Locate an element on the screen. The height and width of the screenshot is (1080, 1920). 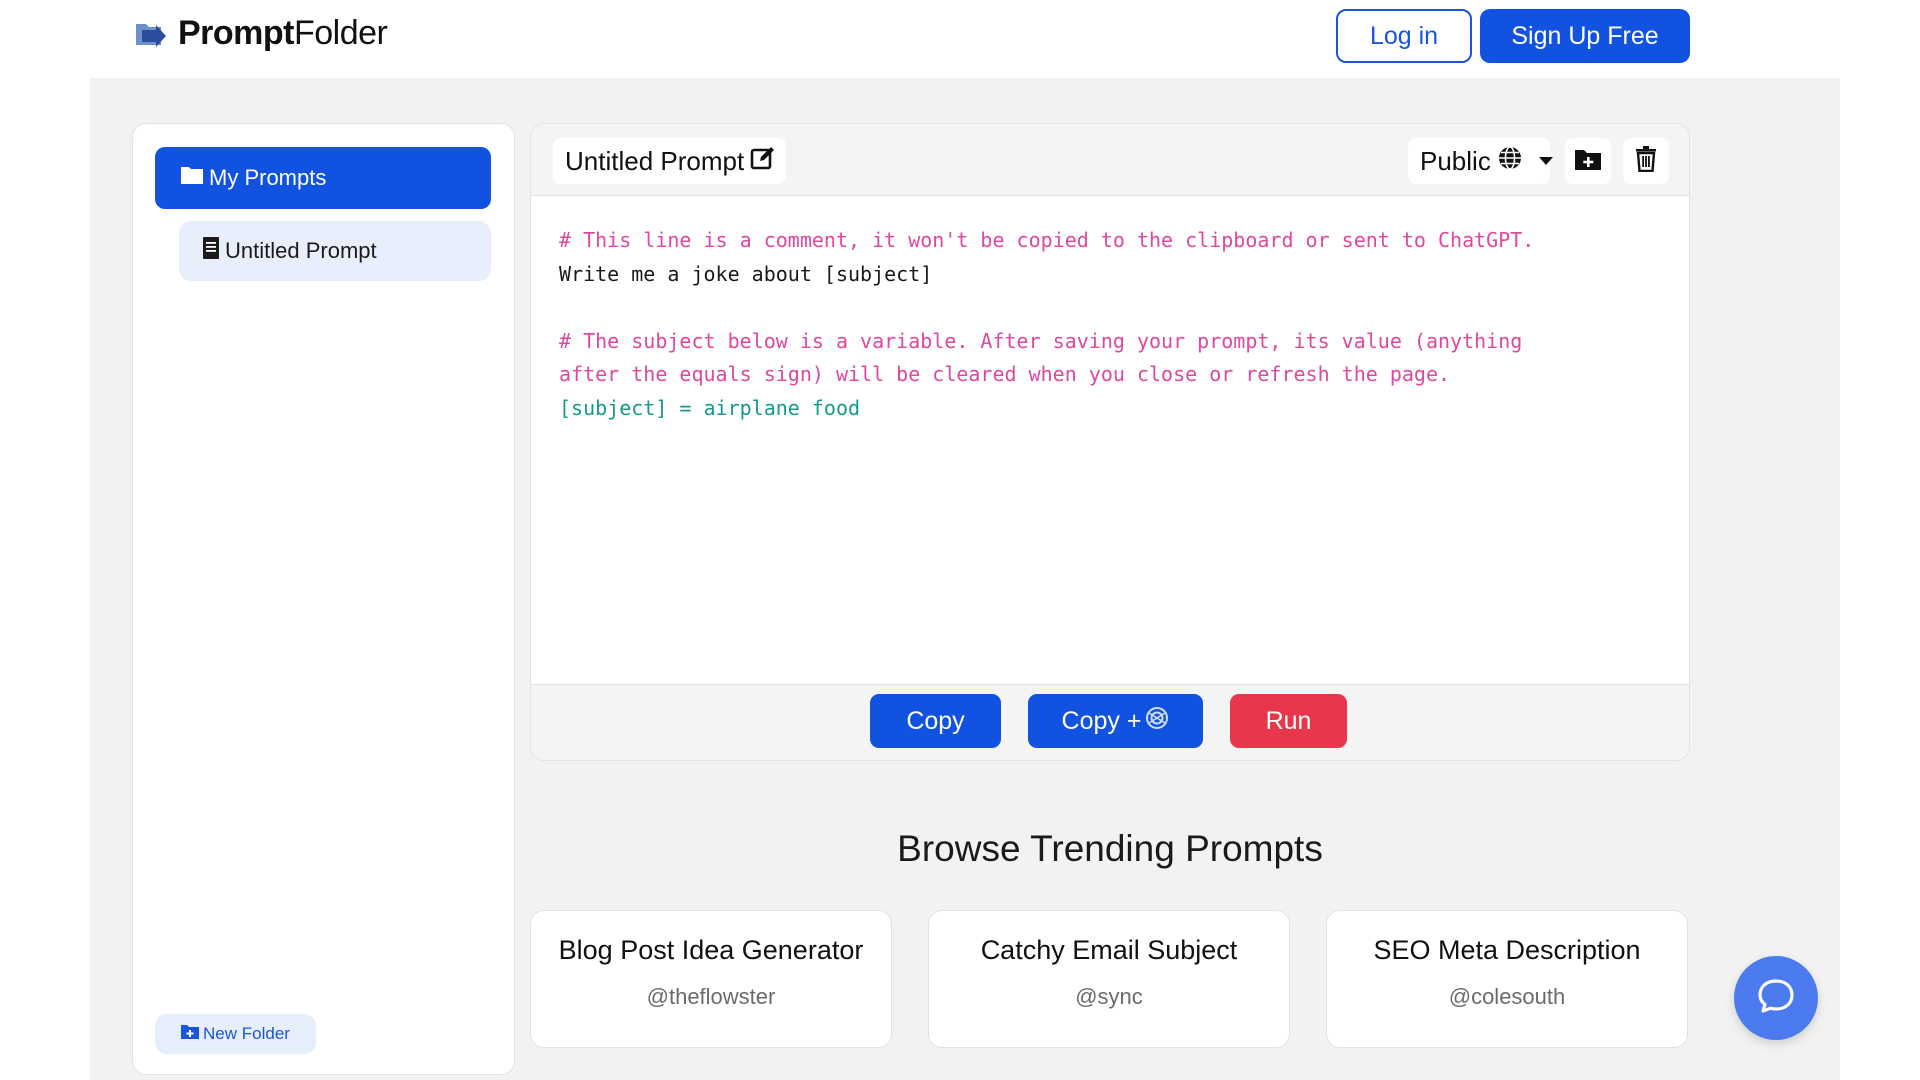
card-author: @theflowster is located at coordinates (711, 997).